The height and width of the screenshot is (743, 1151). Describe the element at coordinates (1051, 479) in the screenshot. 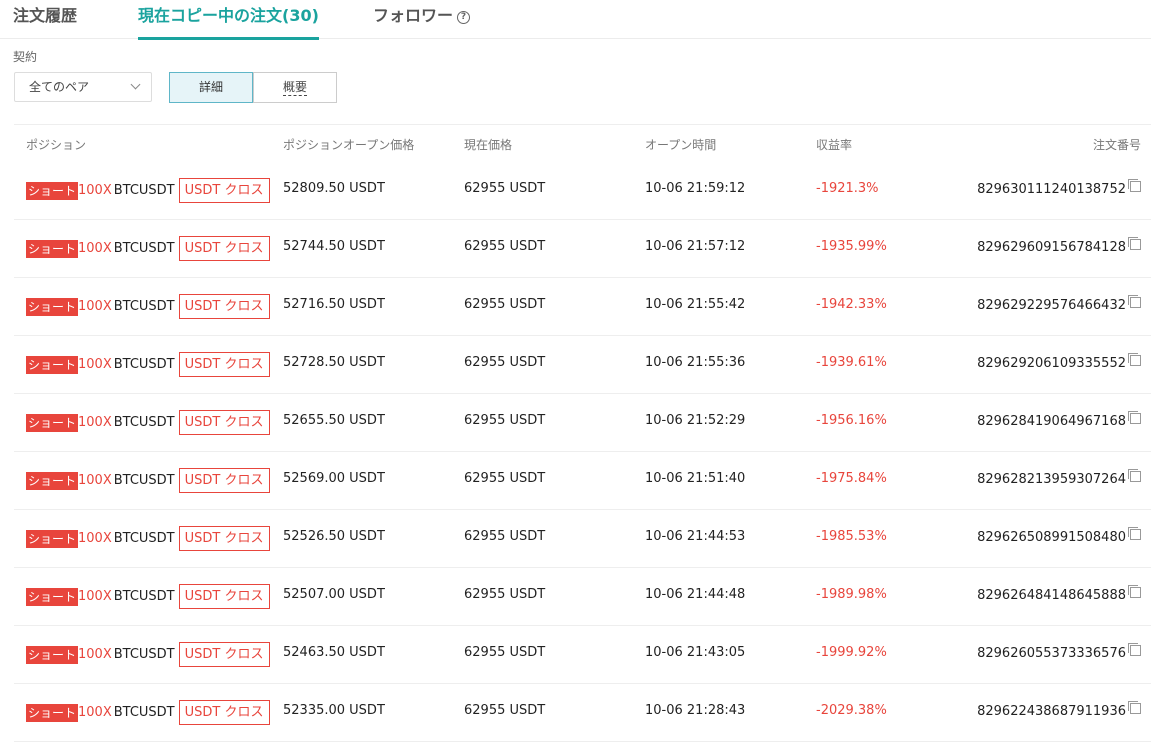

I see `order-id: 829628213959307264` at that location.